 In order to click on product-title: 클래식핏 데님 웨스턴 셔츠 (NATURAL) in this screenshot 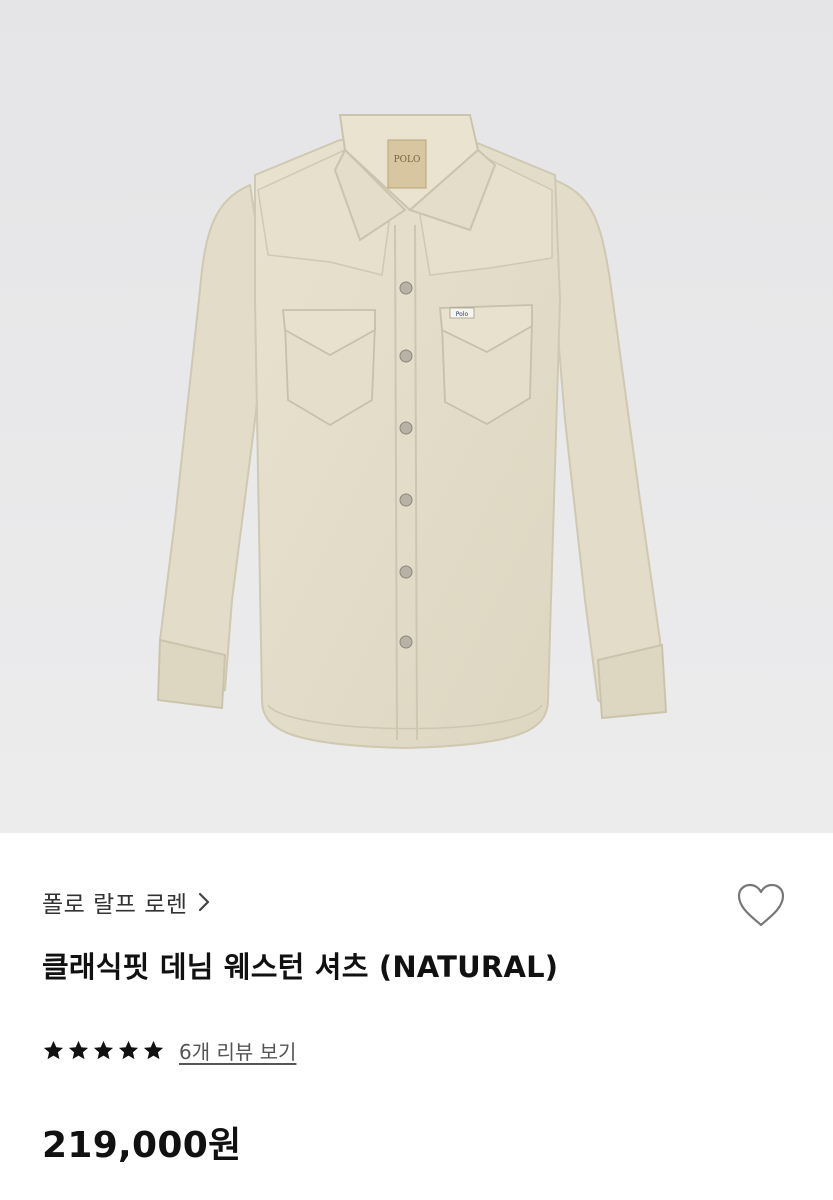, I will do `click(300, 967)`.